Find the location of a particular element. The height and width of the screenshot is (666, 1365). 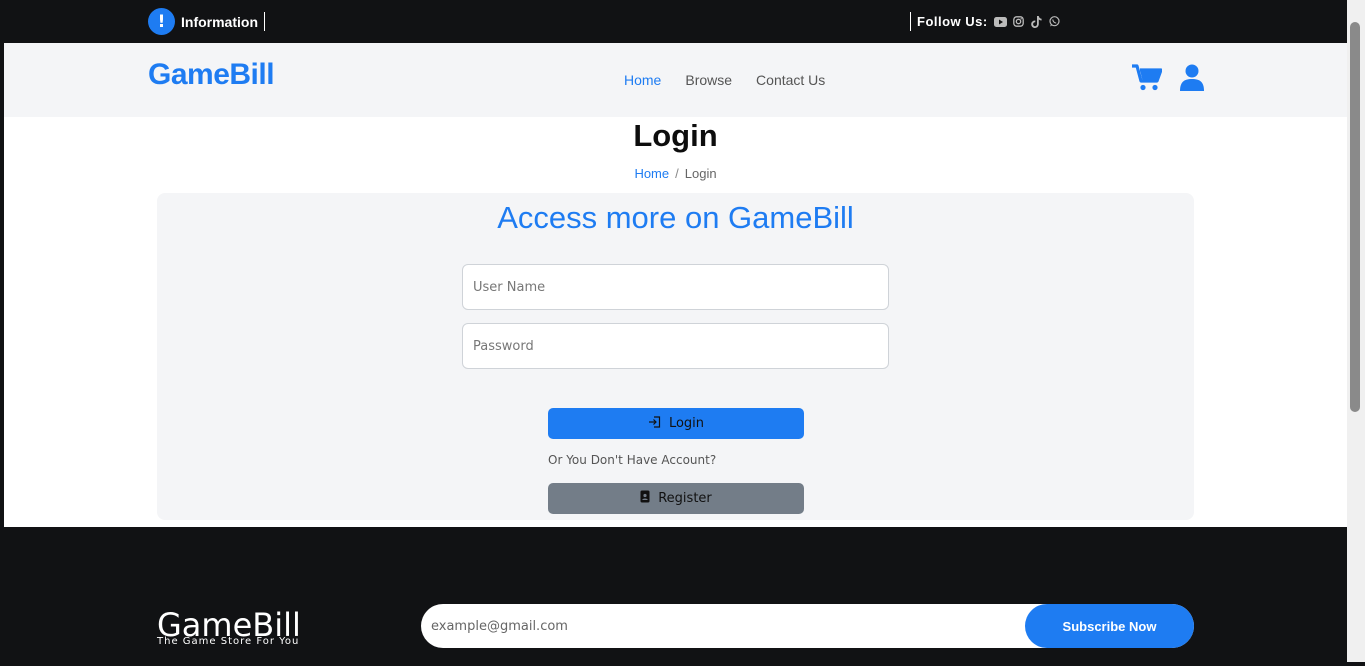

newsletter-email-input is located at coordinates (726, 626).